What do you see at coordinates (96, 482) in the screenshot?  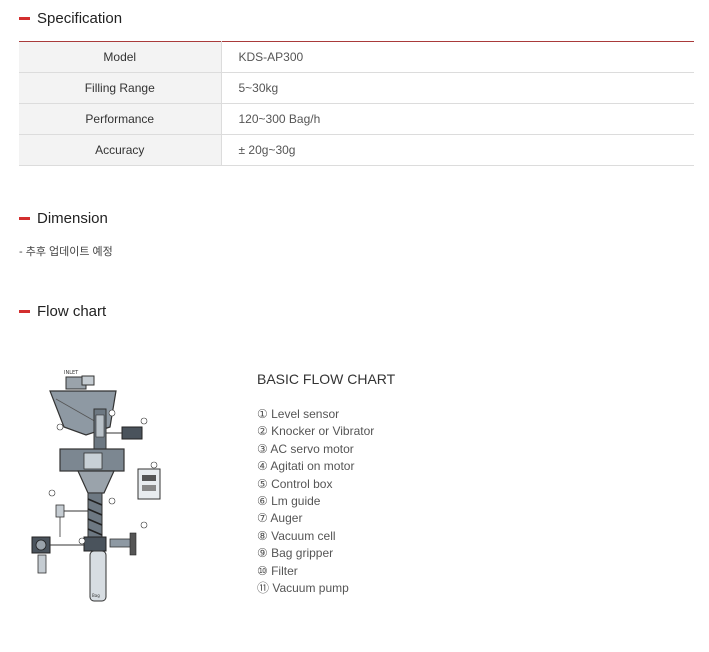 I see `funnel` at bounding box center [96, 482].